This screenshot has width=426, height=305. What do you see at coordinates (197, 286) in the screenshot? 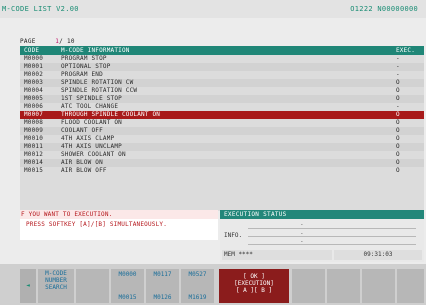
I see `range-m0527-softkey: M0527 M1619` at bounding box center [197, 286].